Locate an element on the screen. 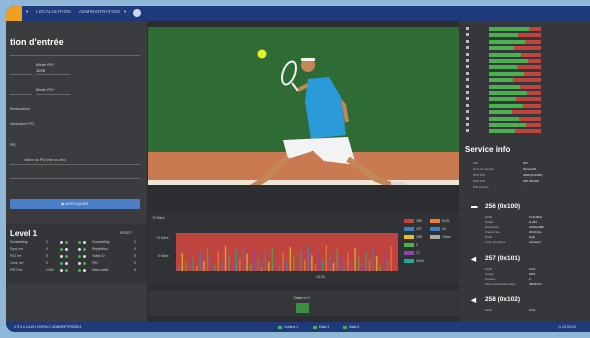 This screenshot has width=590, height=338. stream-key: Résolution is located at coordinates (492, 227).